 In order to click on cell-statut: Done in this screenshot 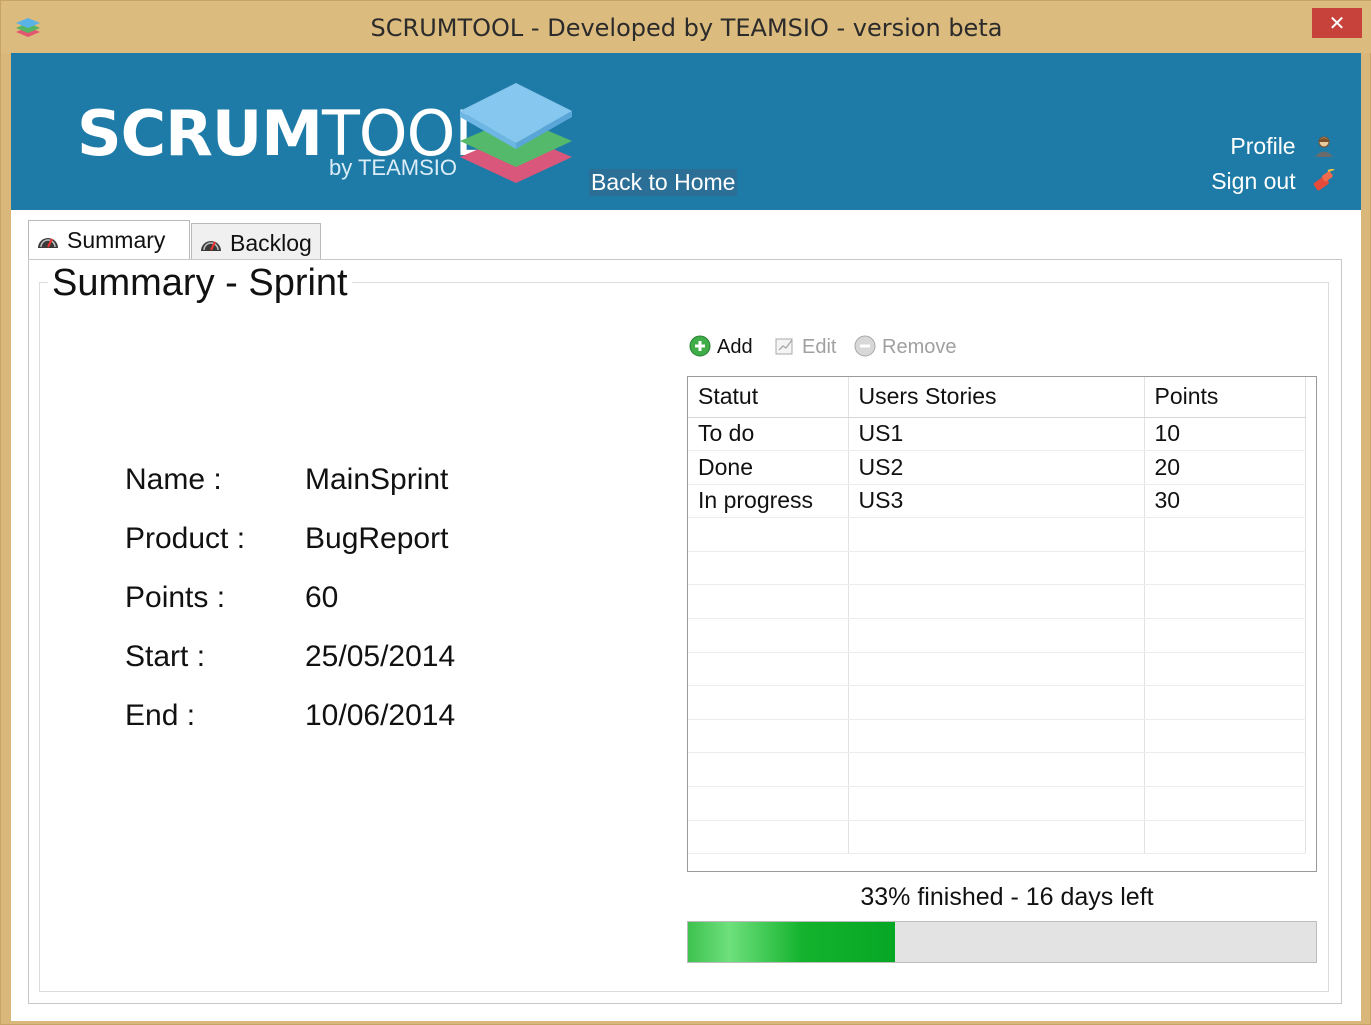, I will do `click(768, 467)`.